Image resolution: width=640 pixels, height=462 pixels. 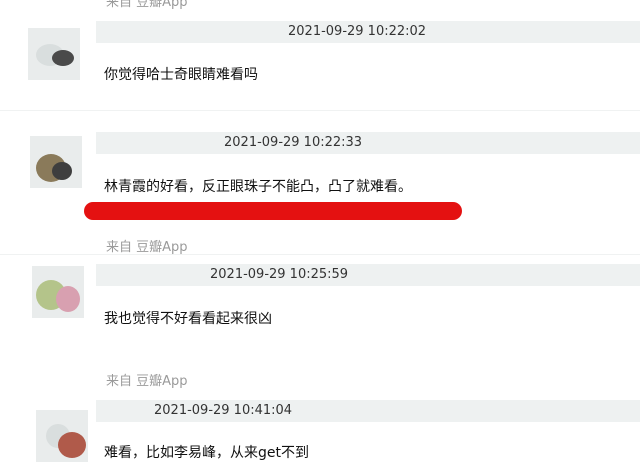 What do you see at coordinates (206, 453) in the screenshot?
I see `comment-text: 难看，比如李易峰，从来get不到` at bounding box center [206, 453].